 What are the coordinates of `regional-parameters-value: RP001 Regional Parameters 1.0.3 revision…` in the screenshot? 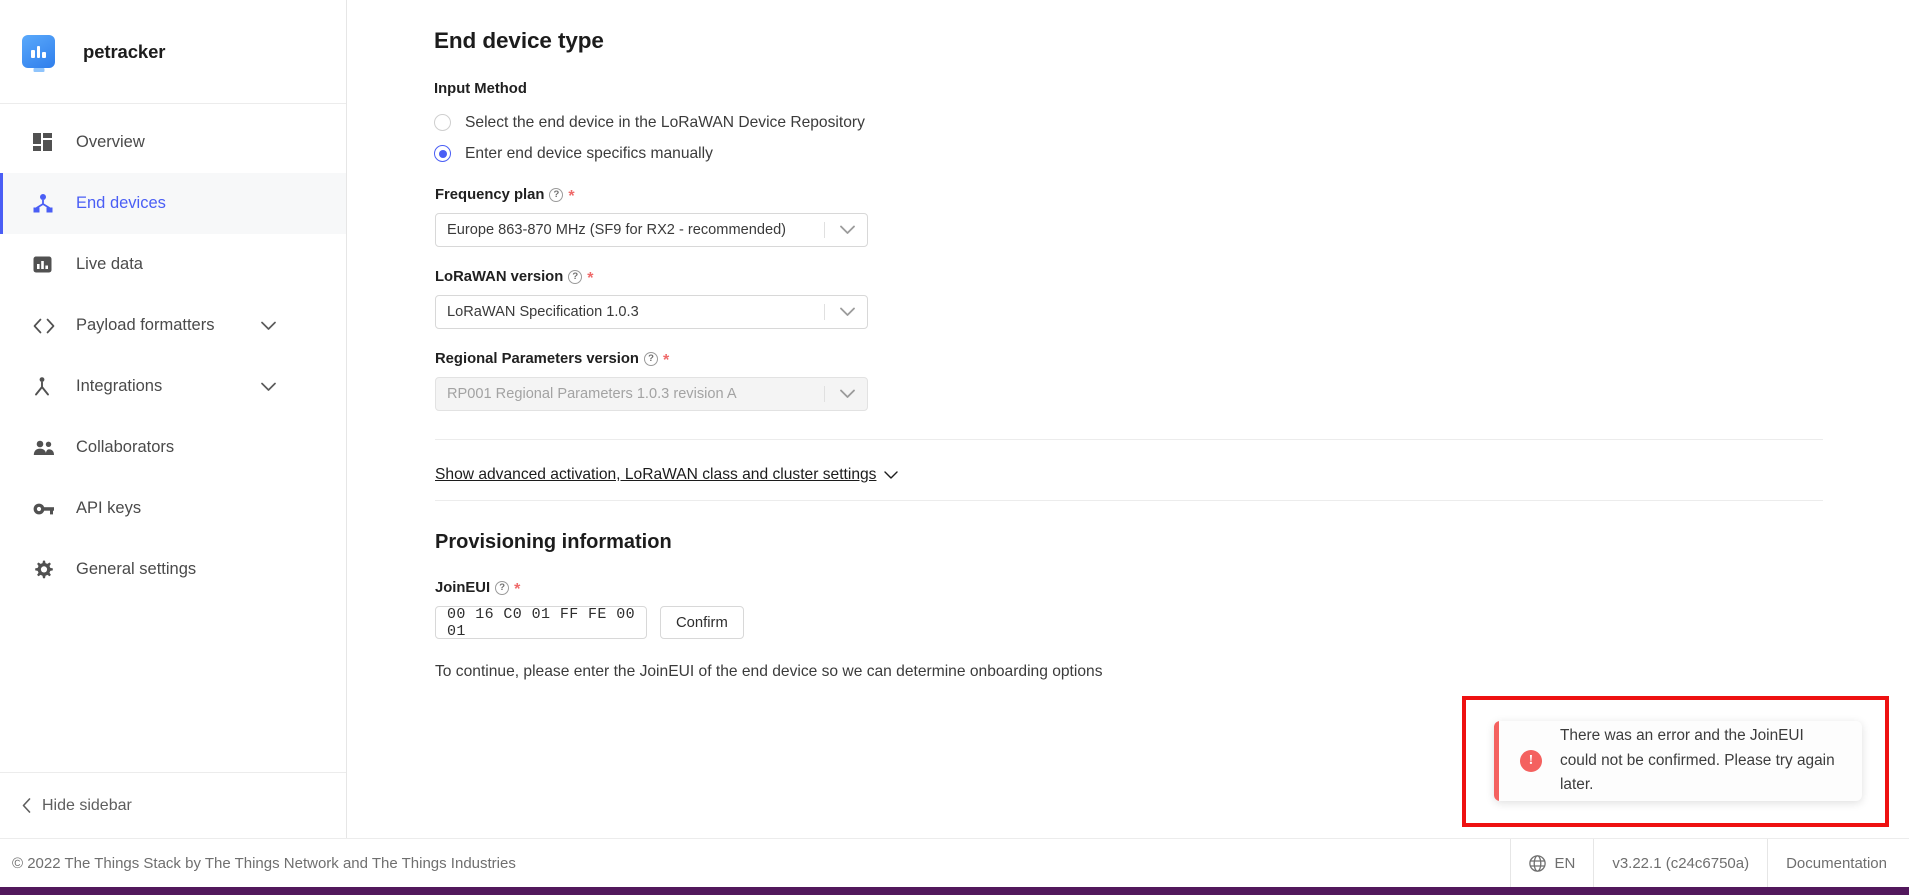 It's located at (592, 394).